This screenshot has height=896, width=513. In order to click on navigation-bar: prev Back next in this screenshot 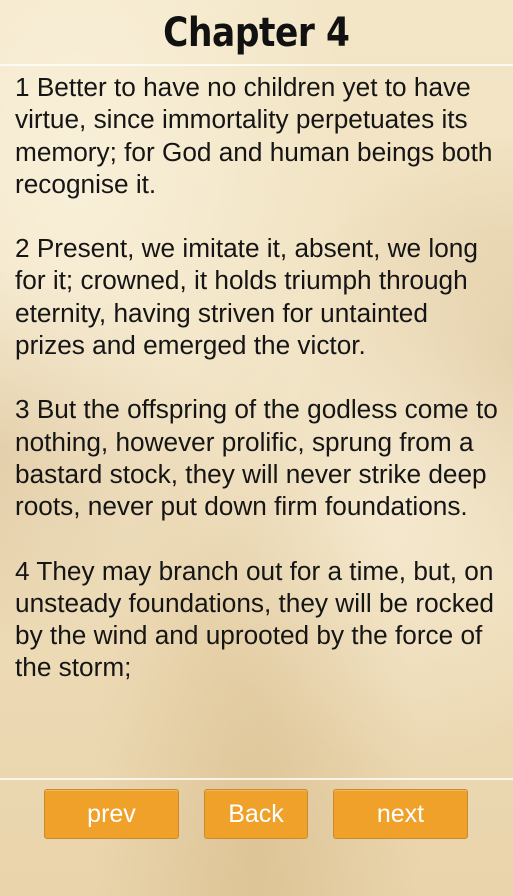, I will do `click(256, 838)`.